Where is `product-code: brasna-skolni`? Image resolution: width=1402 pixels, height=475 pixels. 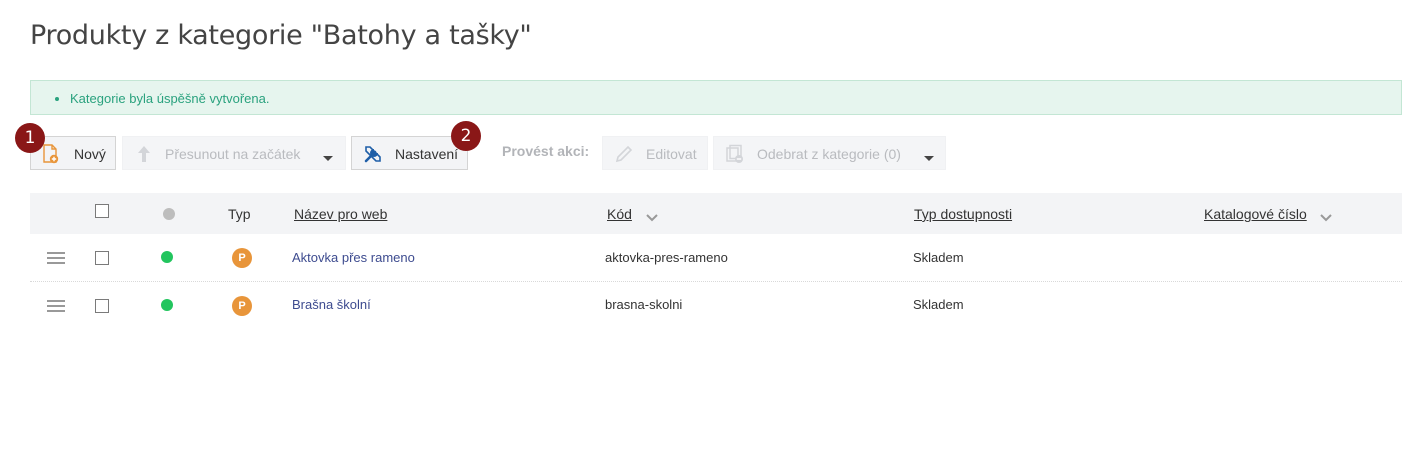 product-code: brasna-skolni is located at coordinates (644, 304).